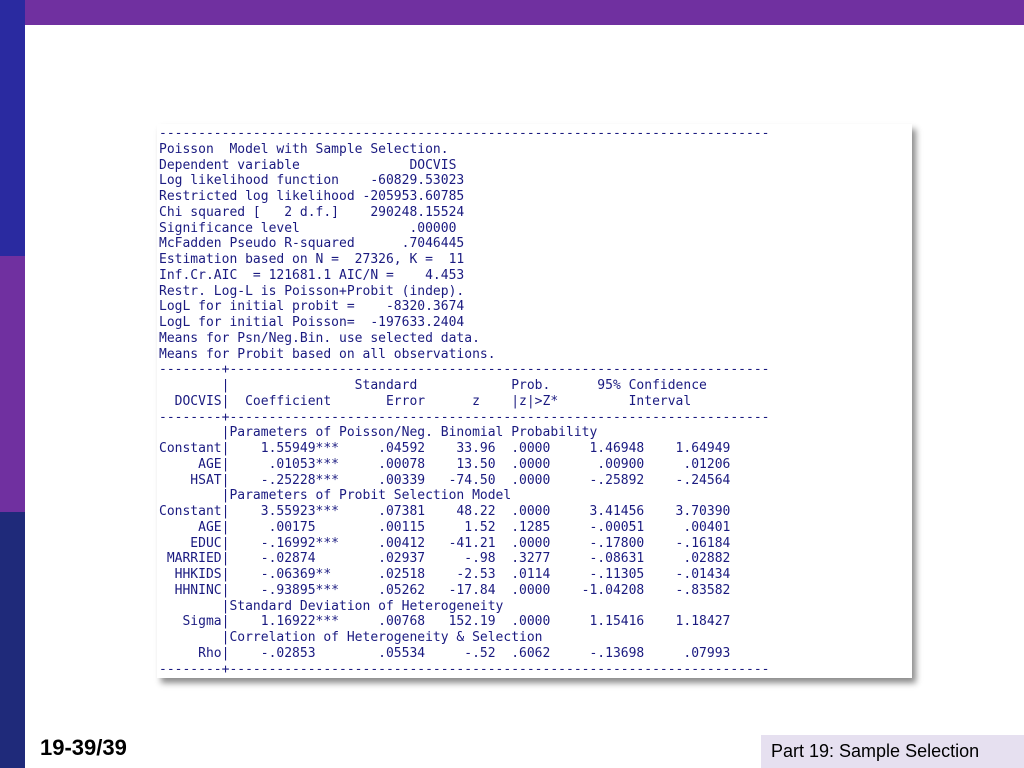 This screenshot has height=768, width=1024. What do you see at coordinates (312, 181) in the screenshot?
I see `output-line: Log likelihood function -60829.53023` at bounding box center [312, 181].